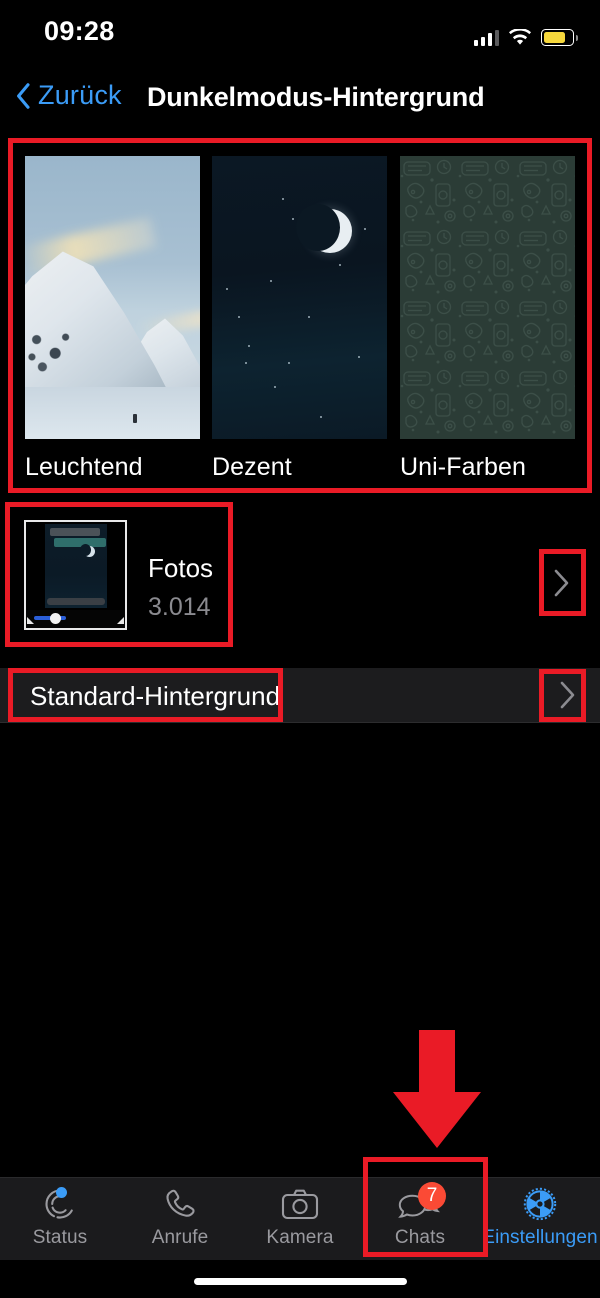 Image resolution: width=600 pixels, height=1298 pixels. I want to click on standard-wallpaper-label: Standard-Hintergrund, so click(155, 696).